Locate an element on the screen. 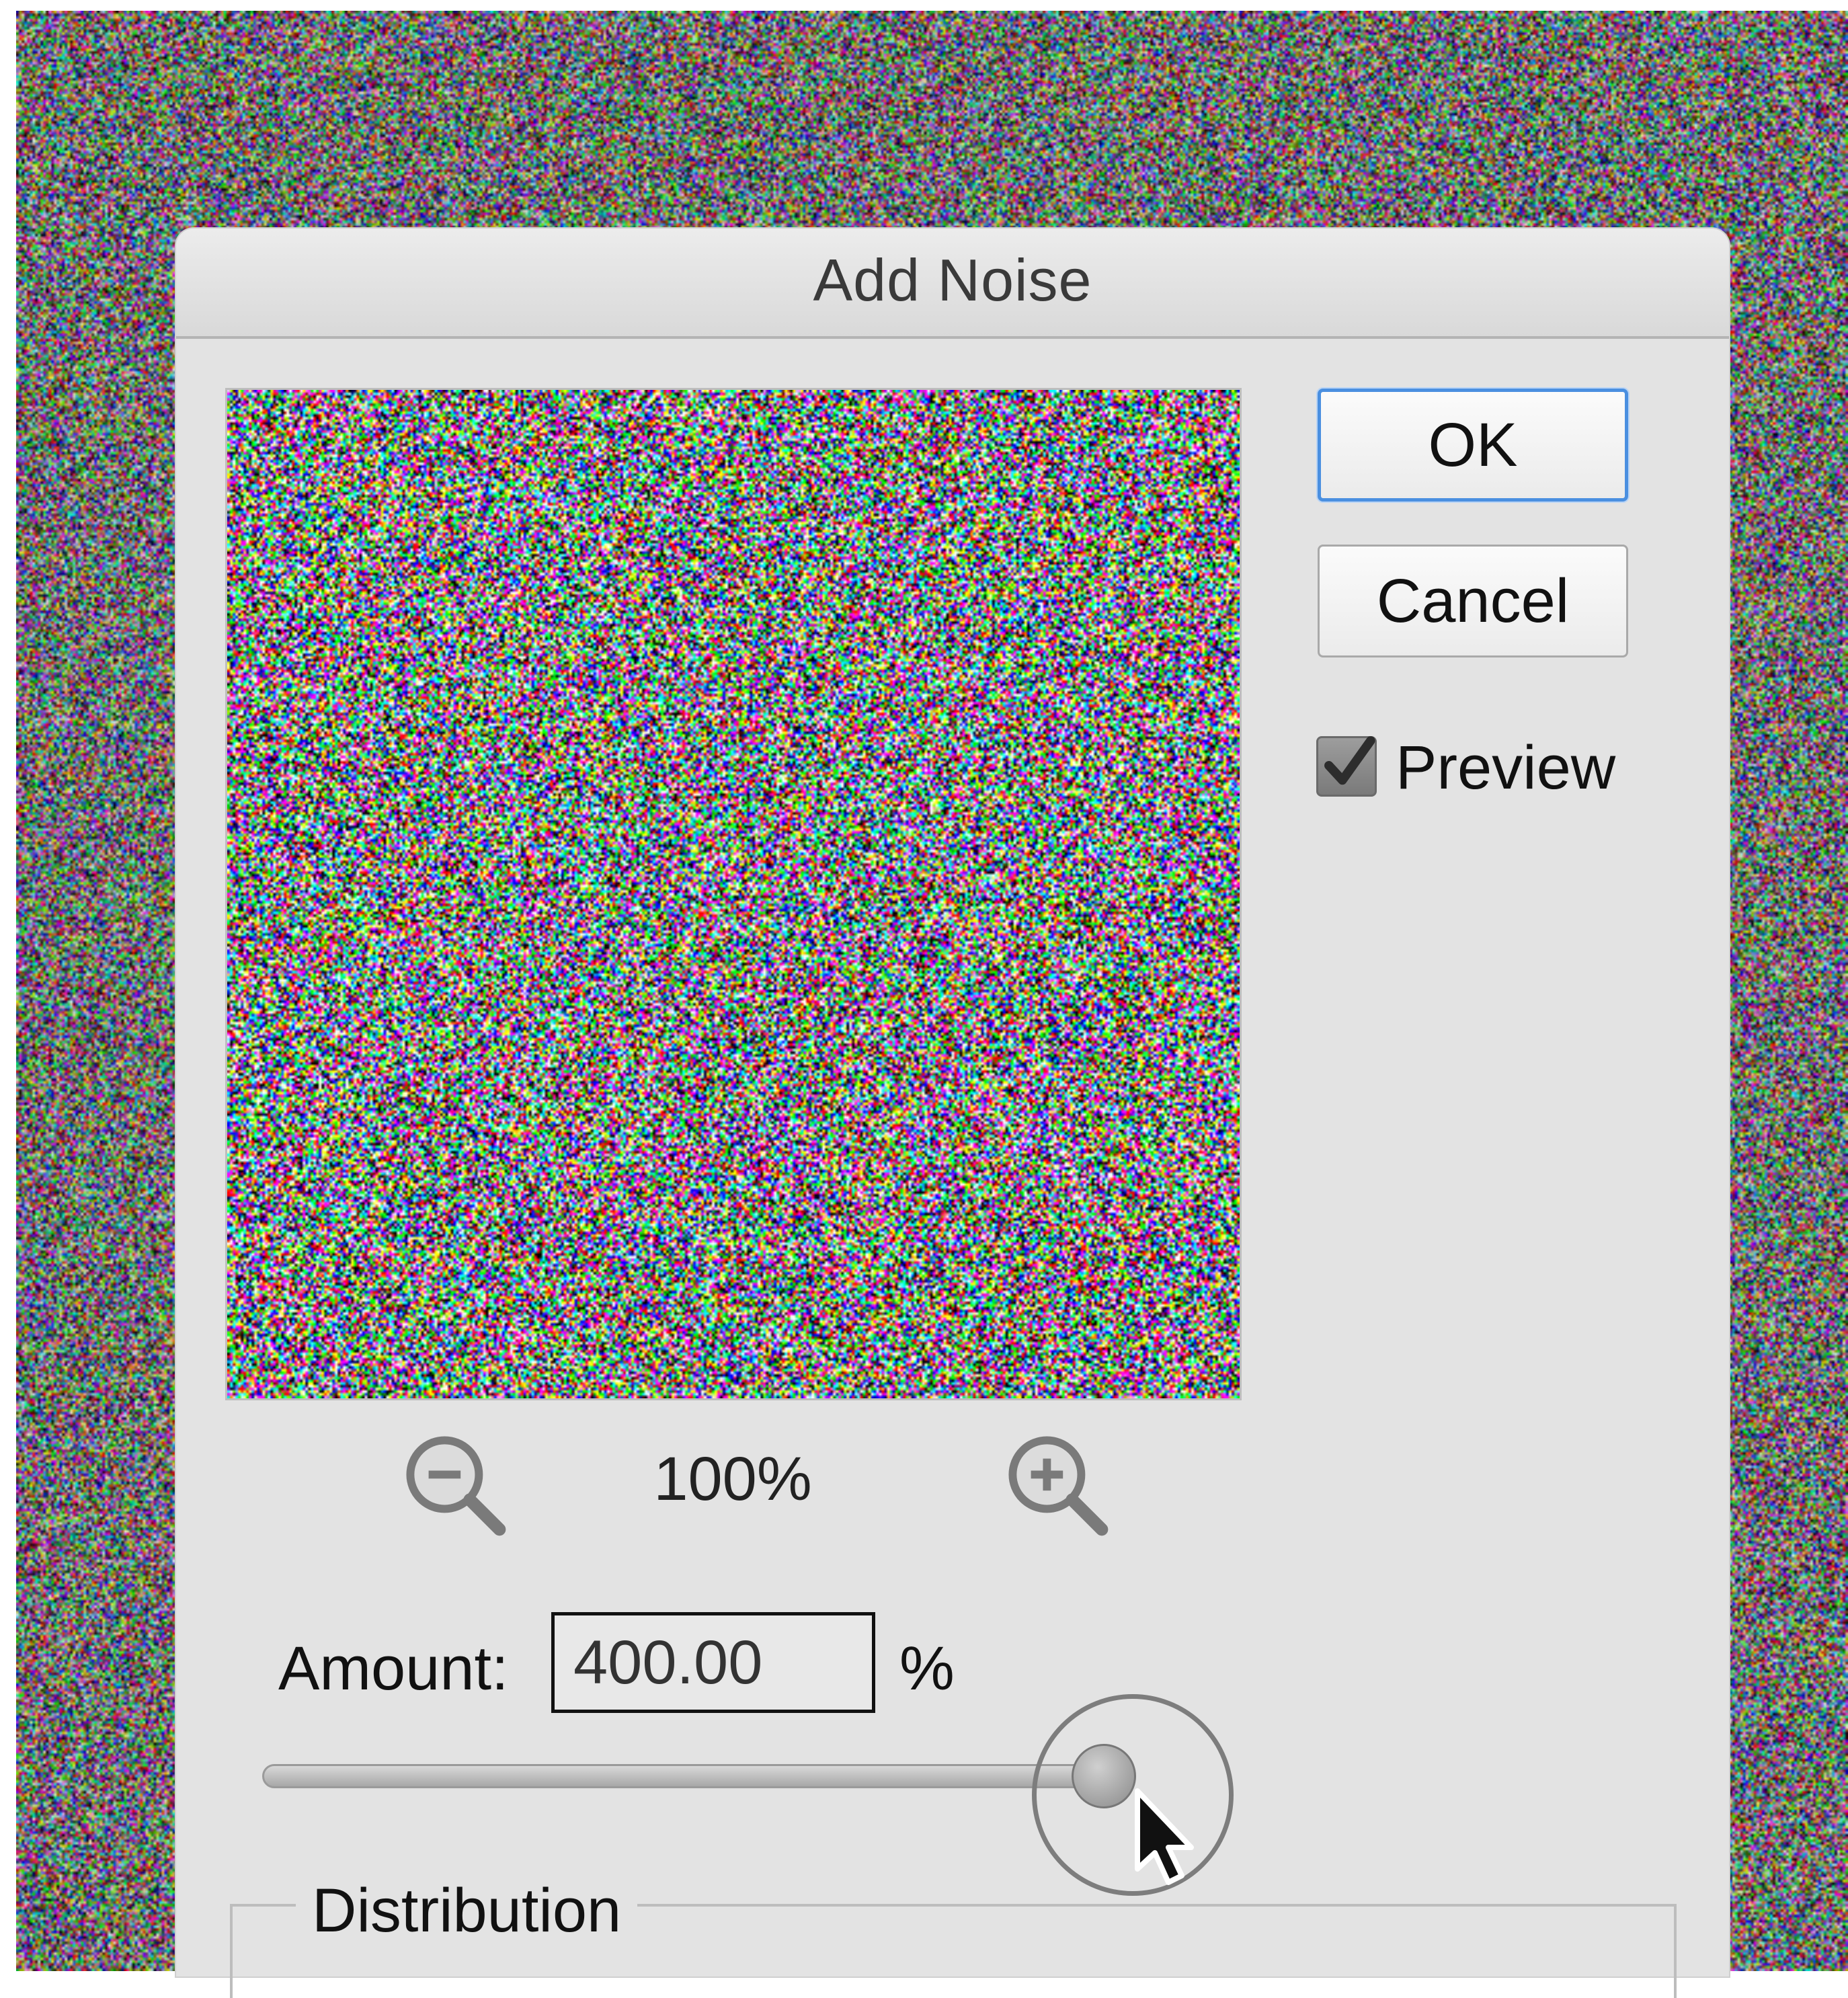 This screenshot has width=1848, height=1998. dialog-titlebar: Add Noise is located at coordinates (952, 284).